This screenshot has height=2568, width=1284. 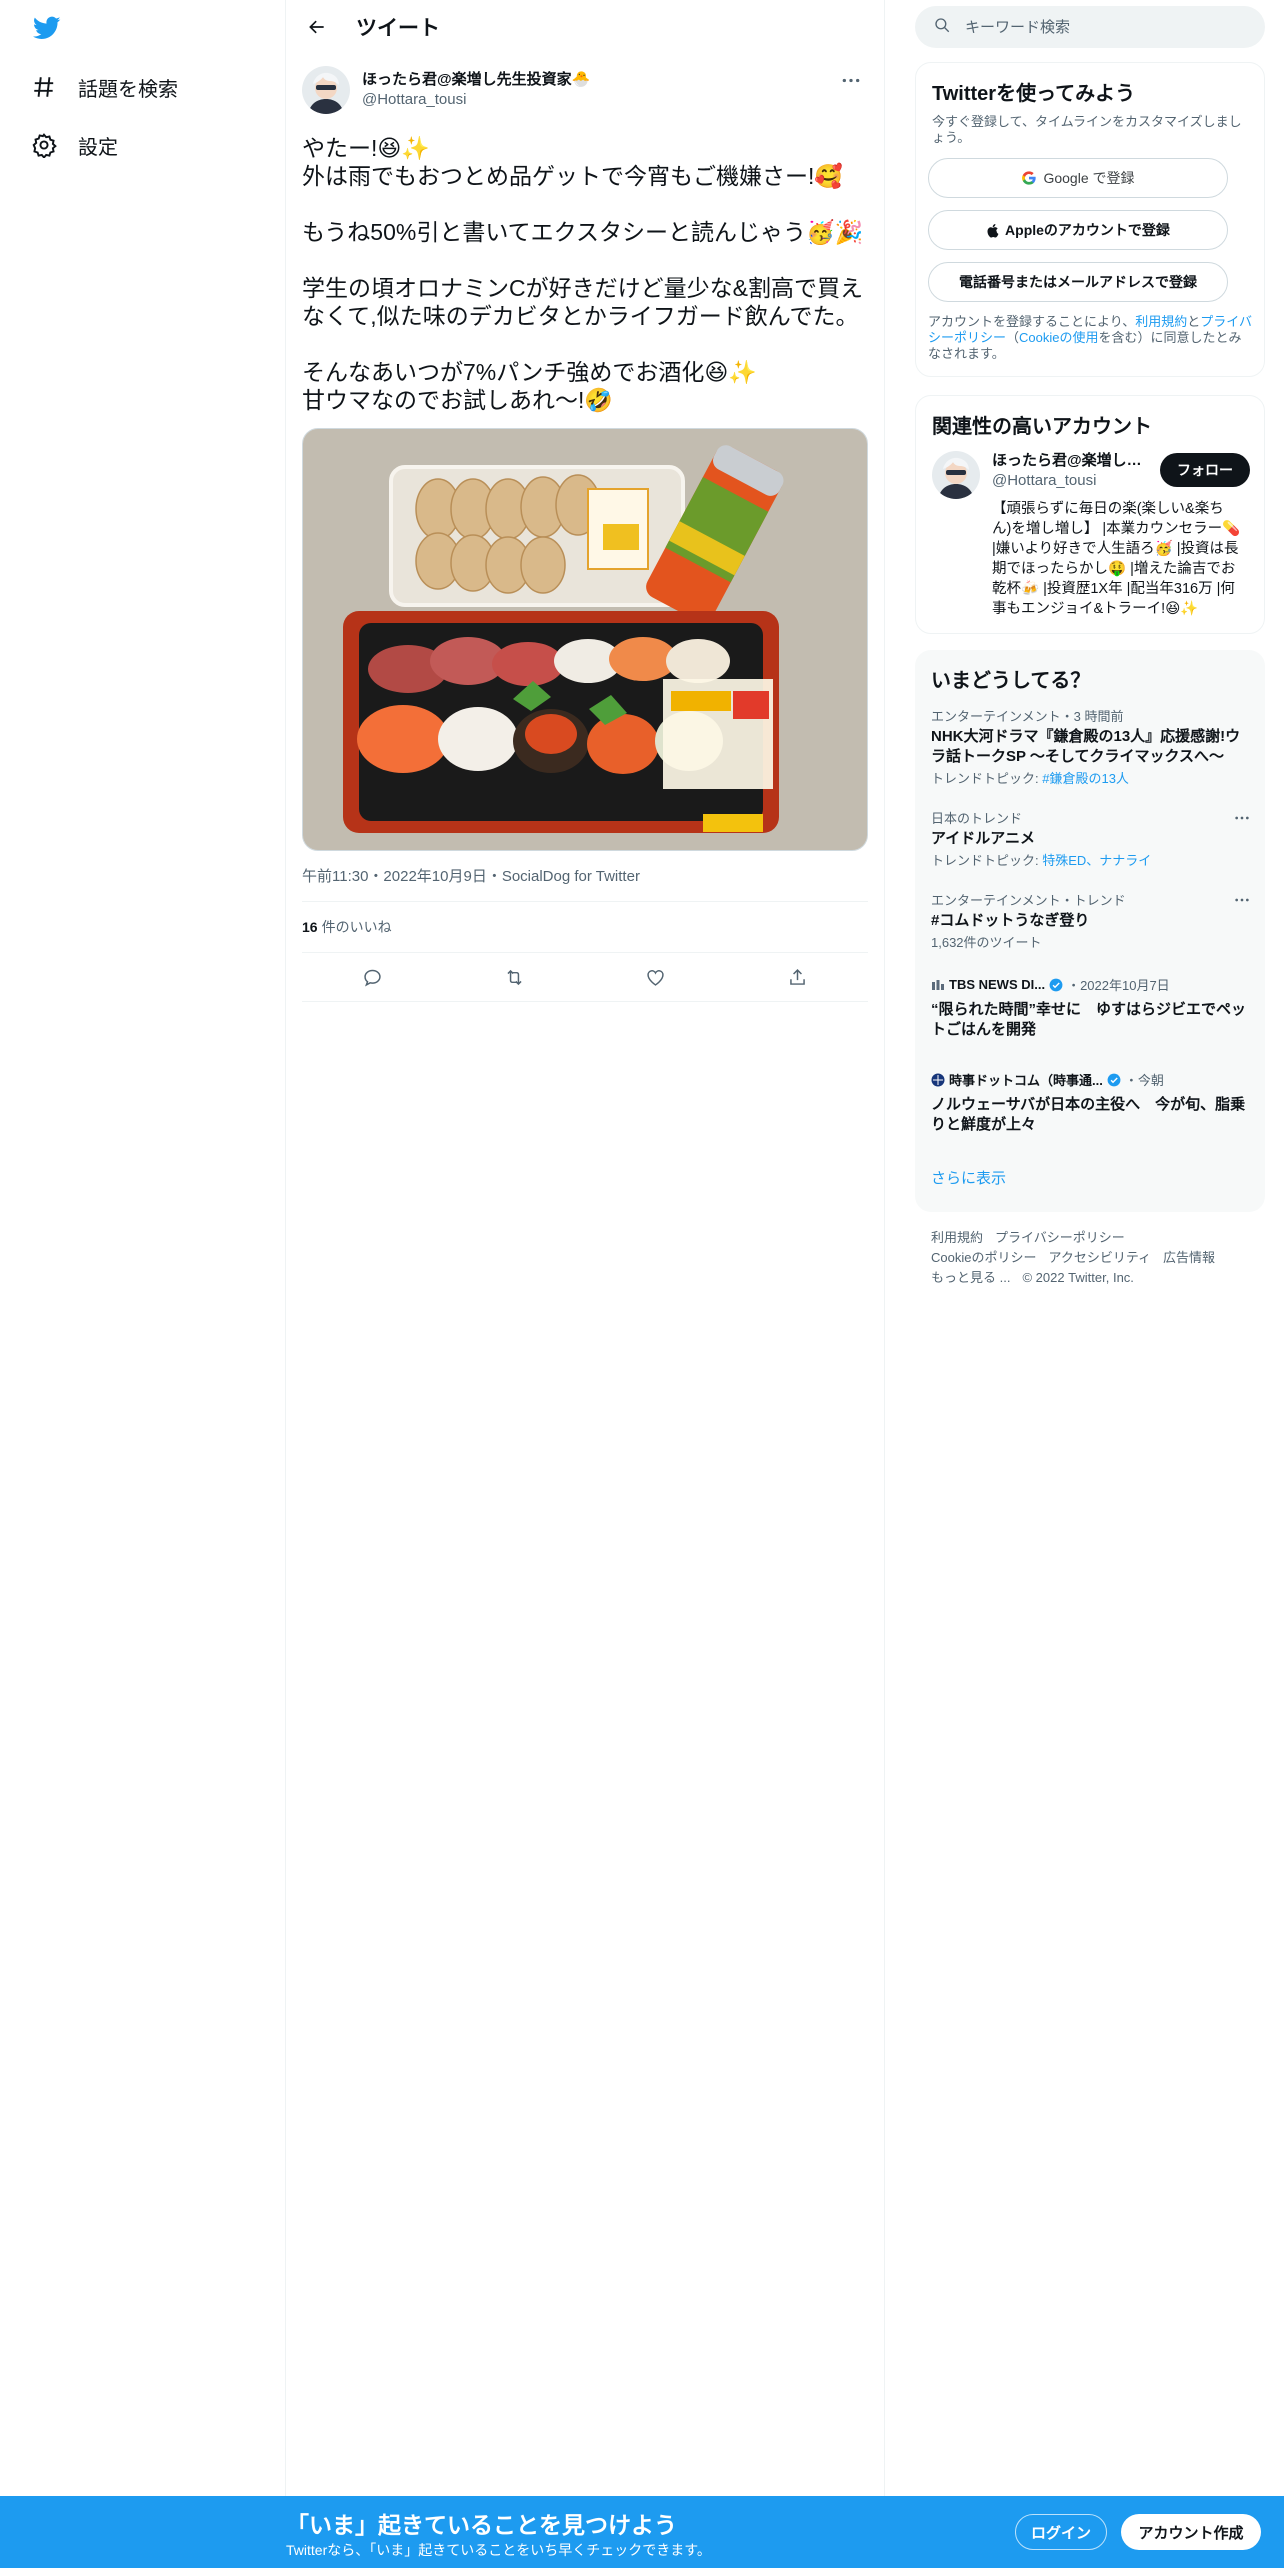 I want to click on bottom-bar-title: 「いま」起きていることを見つけよう, so click(x=481, y=2525).